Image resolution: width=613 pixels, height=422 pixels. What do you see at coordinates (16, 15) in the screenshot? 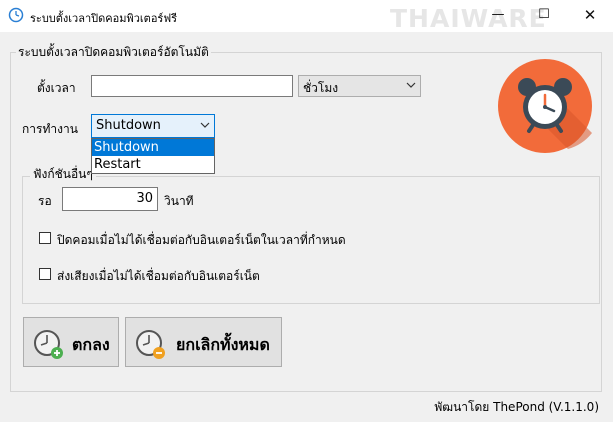
I see `clock-icon` at bounding box center [16, 15].